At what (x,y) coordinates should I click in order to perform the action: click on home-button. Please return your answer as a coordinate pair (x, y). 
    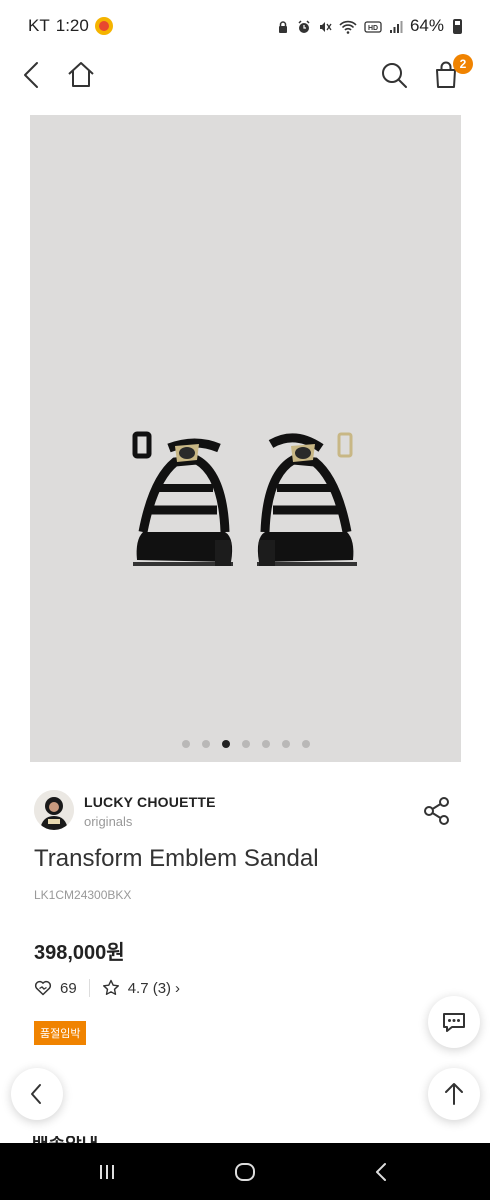
    Looking at the image, I should click on (81, 75).